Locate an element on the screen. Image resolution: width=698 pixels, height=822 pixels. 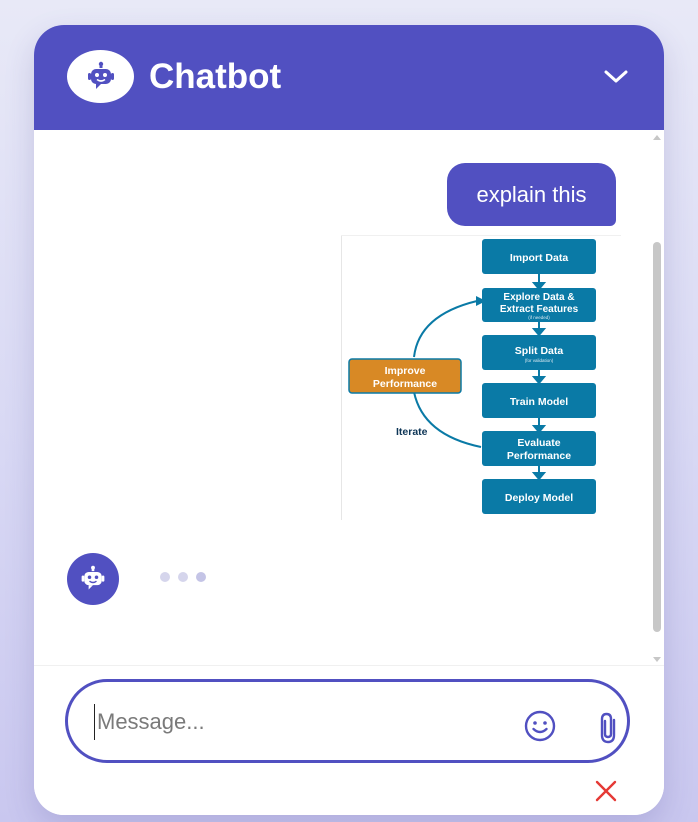
node-improve-performance: Improve Performance is located at coordinates (405, 376).